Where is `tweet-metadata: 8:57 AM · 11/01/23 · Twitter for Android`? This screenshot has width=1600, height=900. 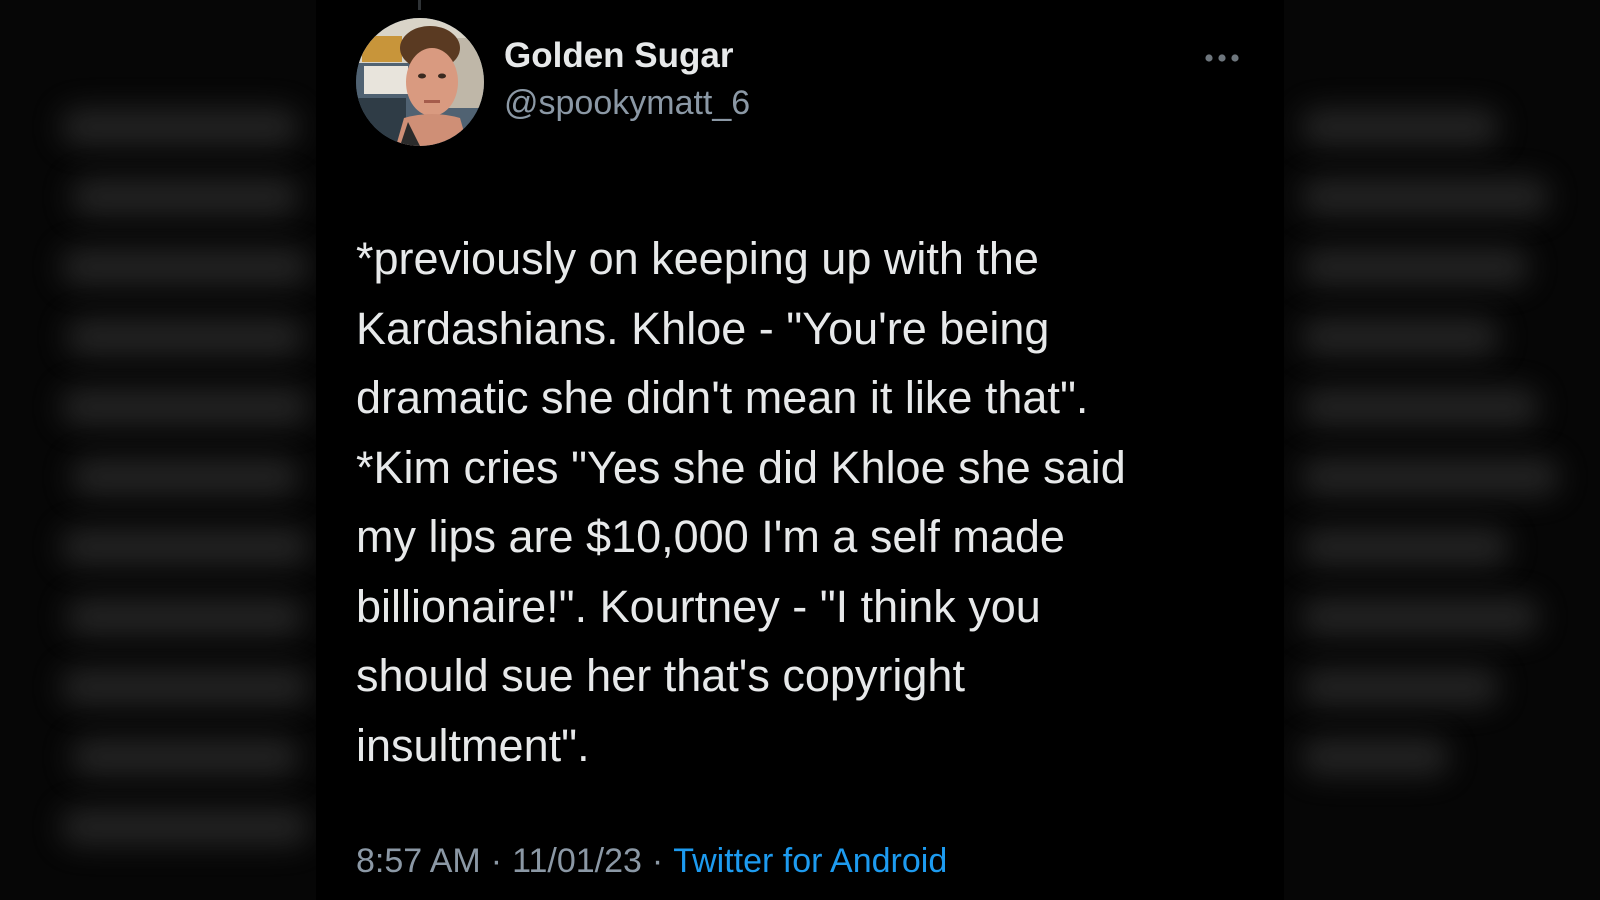
tweet-metadata: 8:57 AM · 11/01/23 · Twitter for Android is located at coordinates (651, 861).